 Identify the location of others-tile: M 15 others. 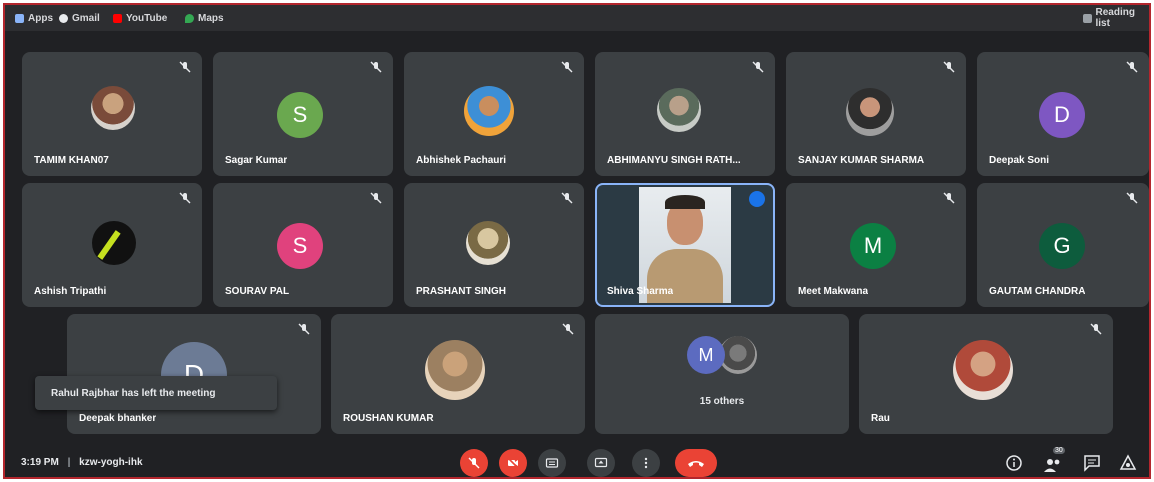
(722, 374).